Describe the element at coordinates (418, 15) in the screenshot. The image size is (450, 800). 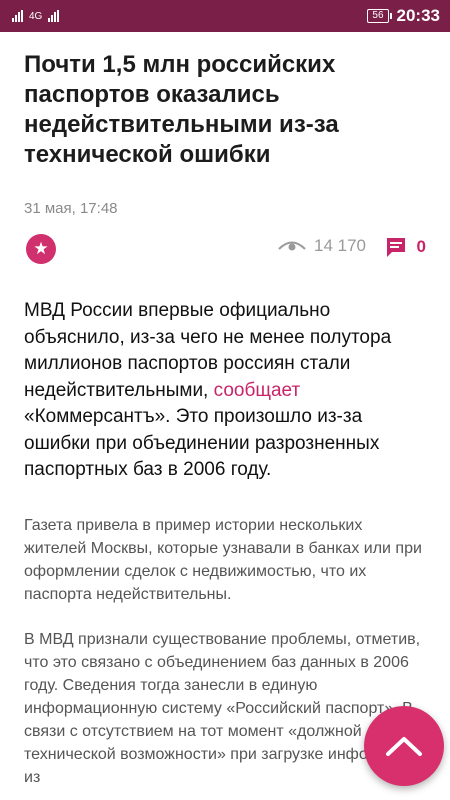
I see `status-time: 20:33` at that location.